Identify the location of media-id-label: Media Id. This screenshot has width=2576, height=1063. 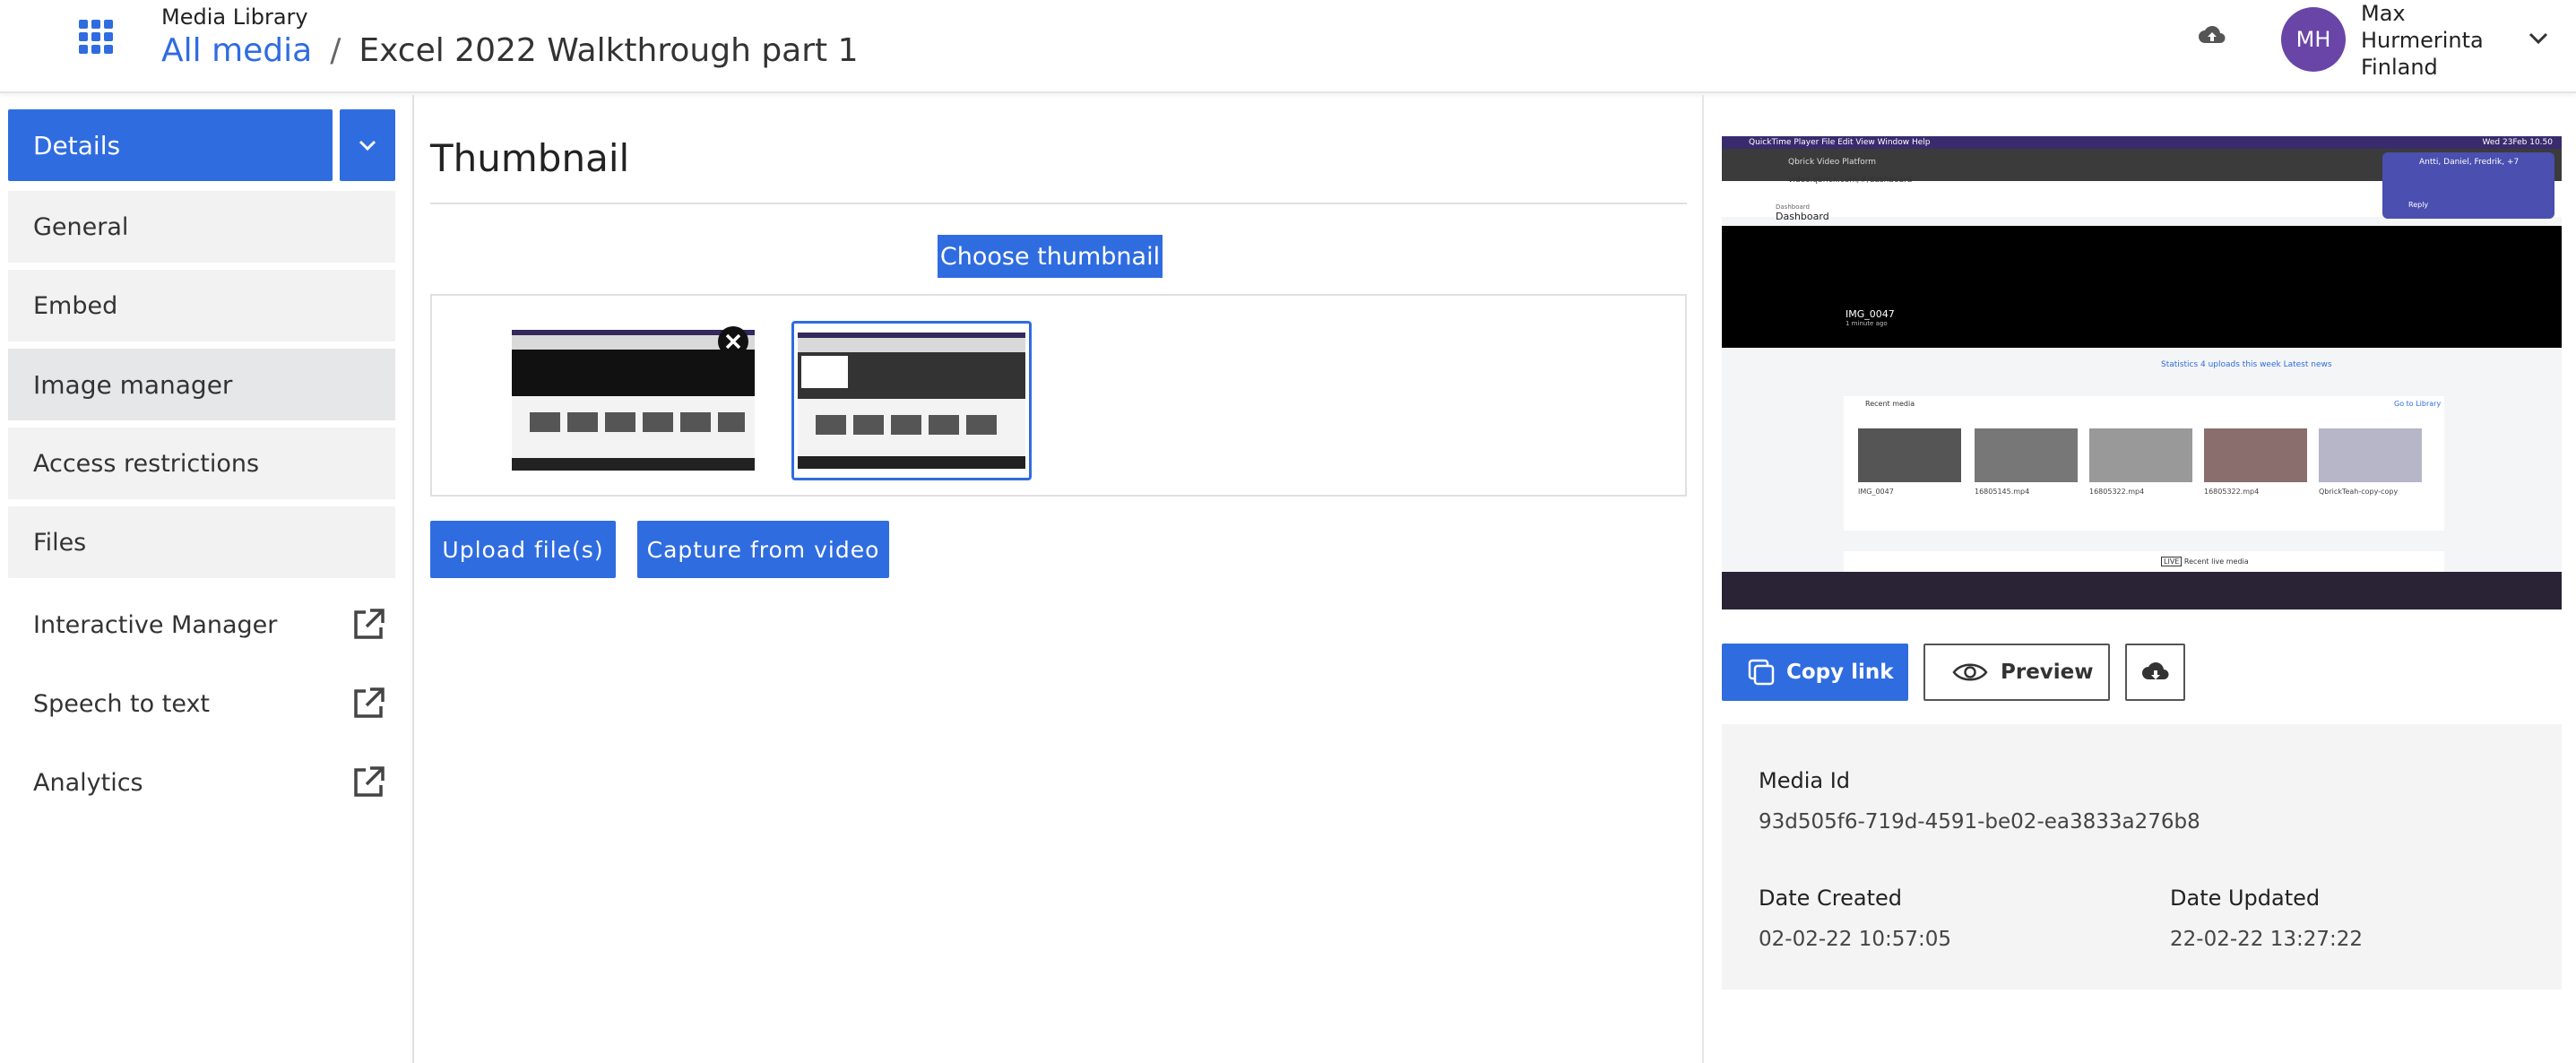
(1805, 781).